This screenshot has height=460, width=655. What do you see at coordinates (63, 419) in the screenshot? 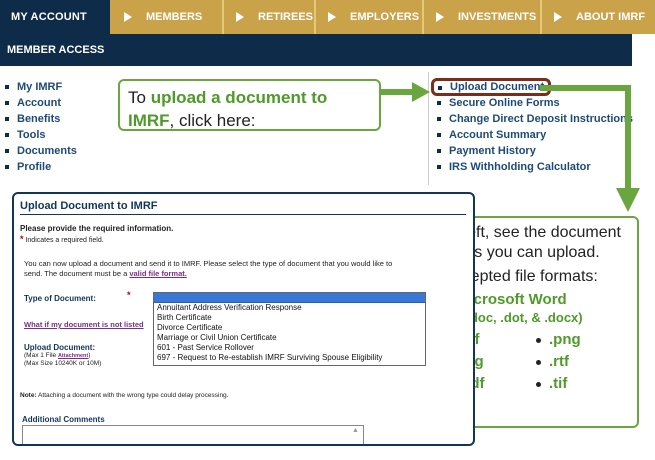
I see `additional-comments-label: Additional Comments` at bounding box center [63, 419].